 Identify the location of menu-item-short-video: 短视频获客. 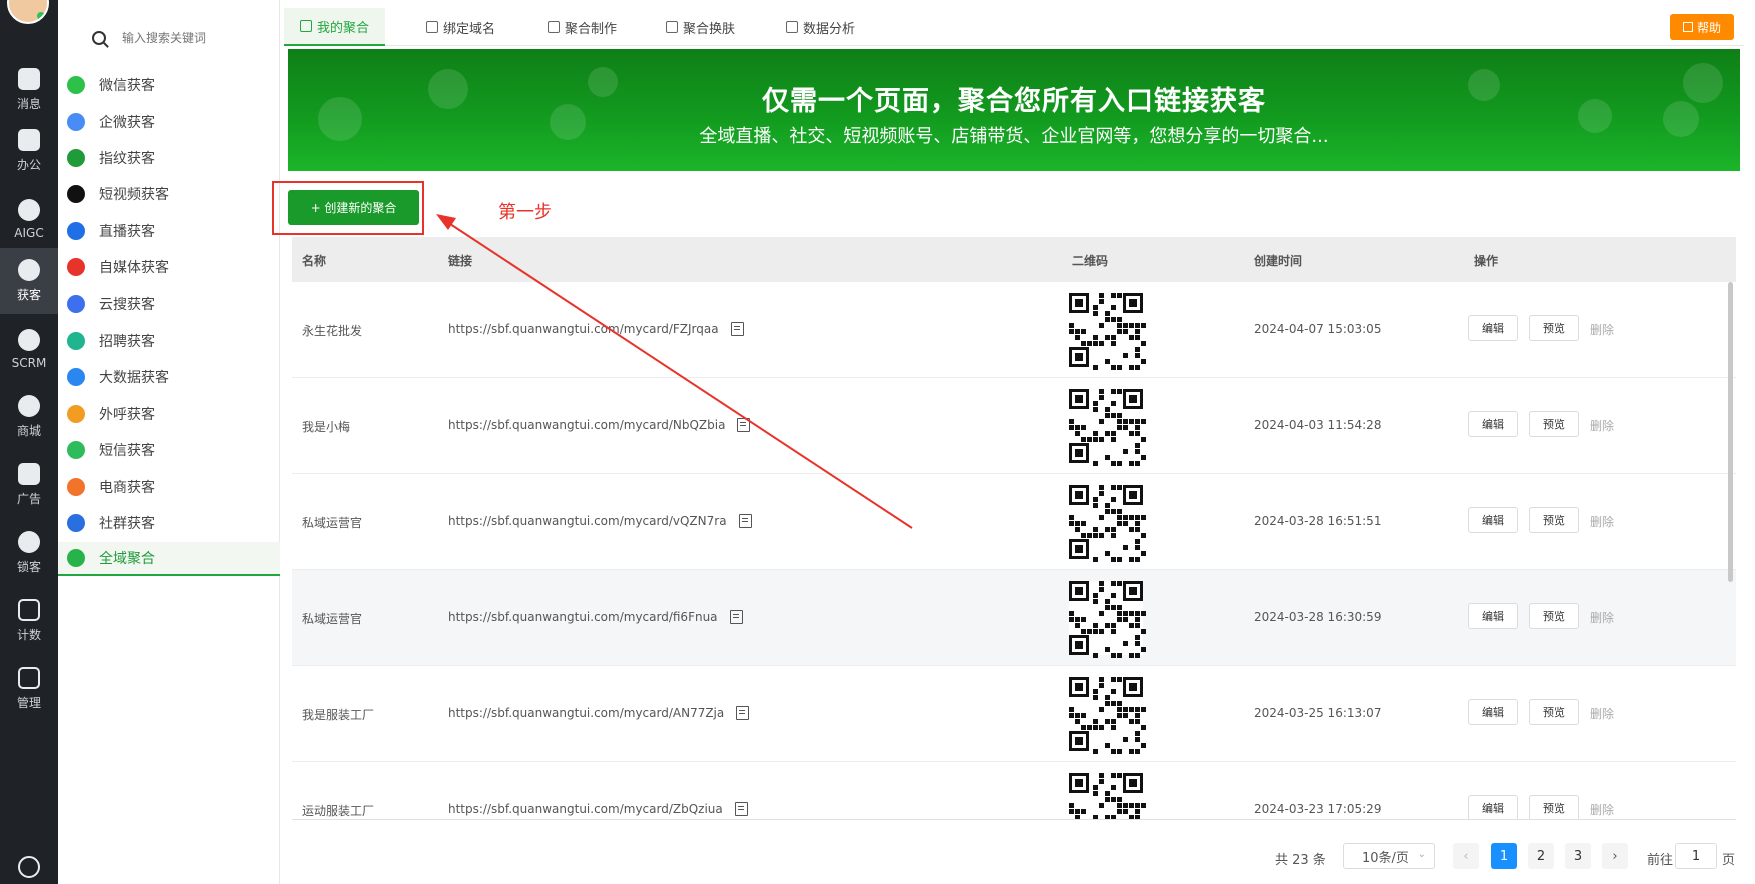
(169, 194).